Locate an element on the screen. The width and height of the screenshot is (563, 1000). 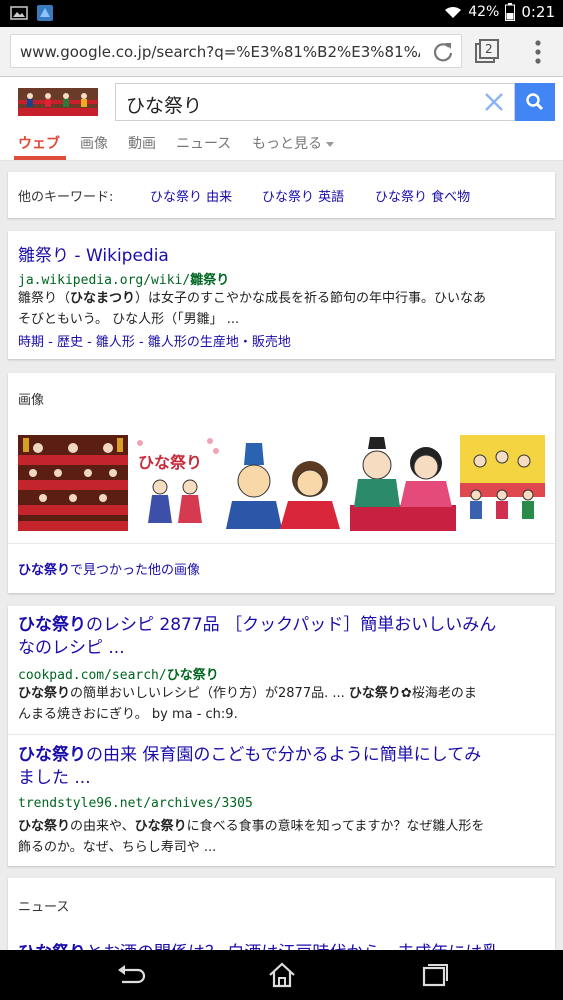
battery-icon is located at coordinates (510, 12).